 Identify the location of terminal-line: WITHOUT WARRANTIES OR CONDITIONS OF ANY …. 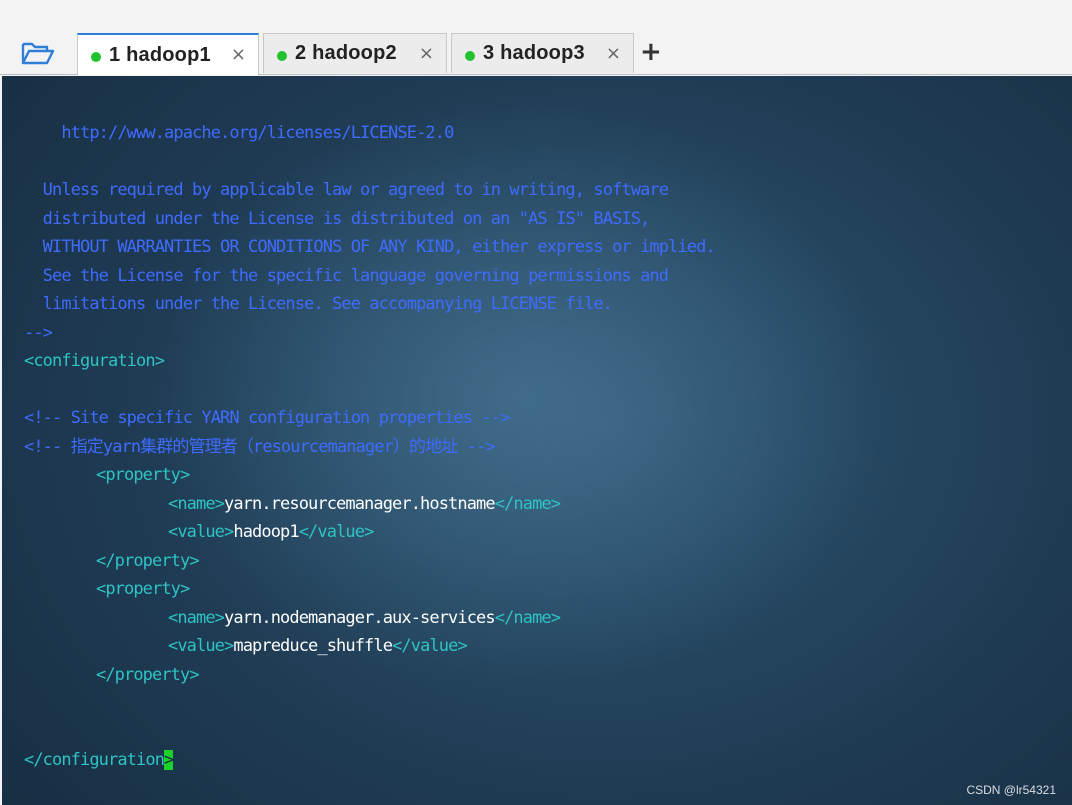
(370, 247).